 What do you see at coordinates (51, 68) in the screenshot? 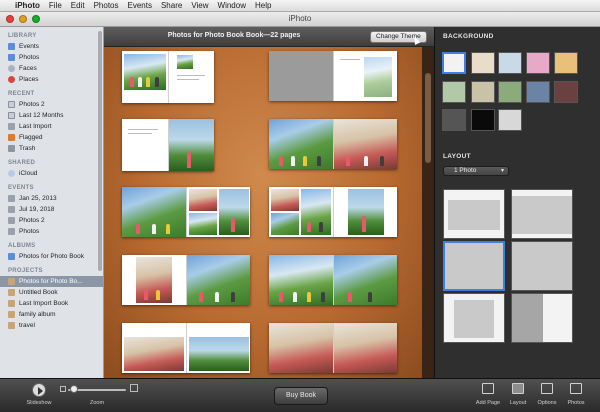
I see `sidebar-item-faces: Faces` at bounding box center [51, 68].